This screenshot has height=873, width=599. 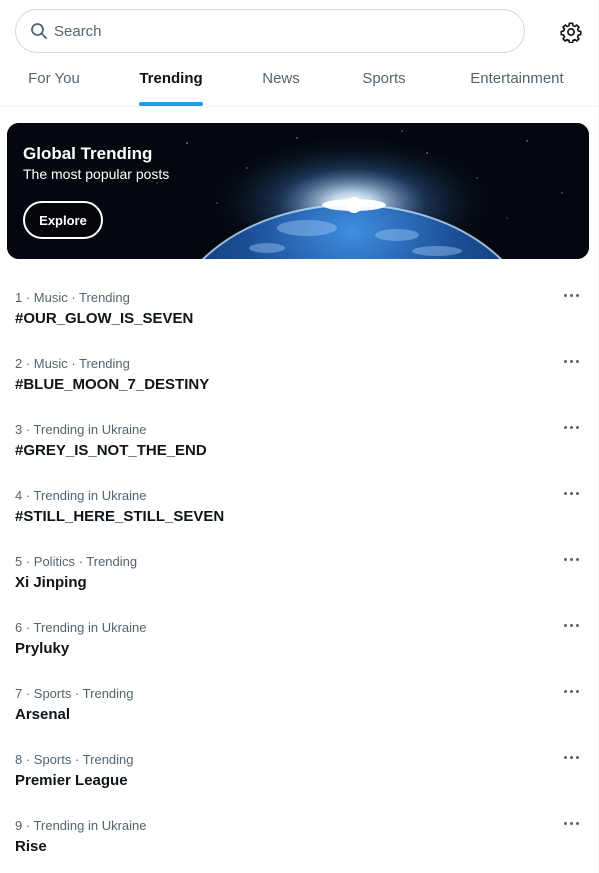 I want to click on search-input, so click(x=274, y=31).